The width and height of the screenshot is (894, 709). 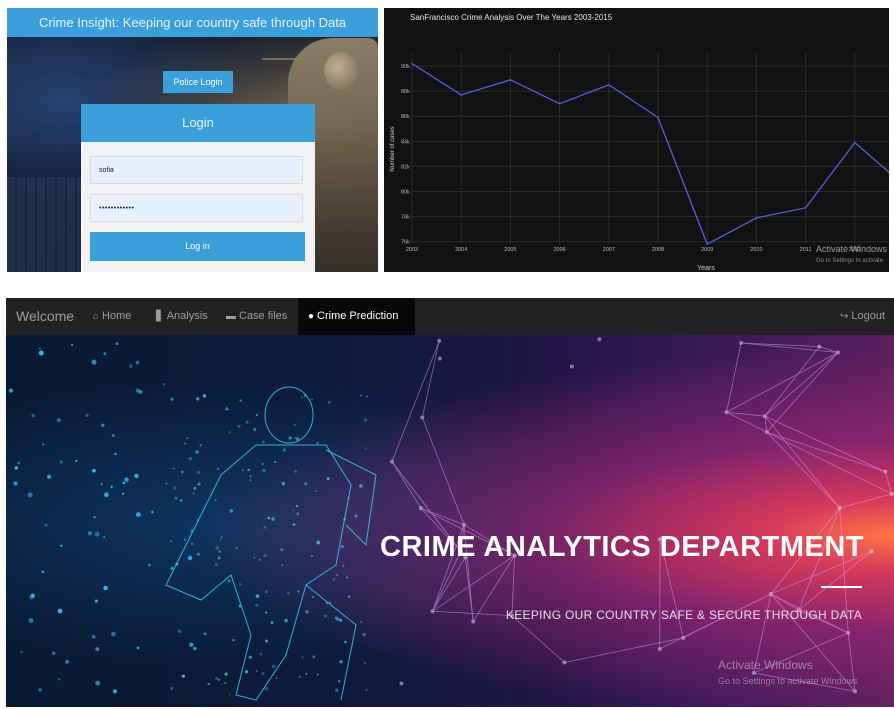 I want to click on nav-analysis: ▋ Analysis, so click(x=182, y=316).